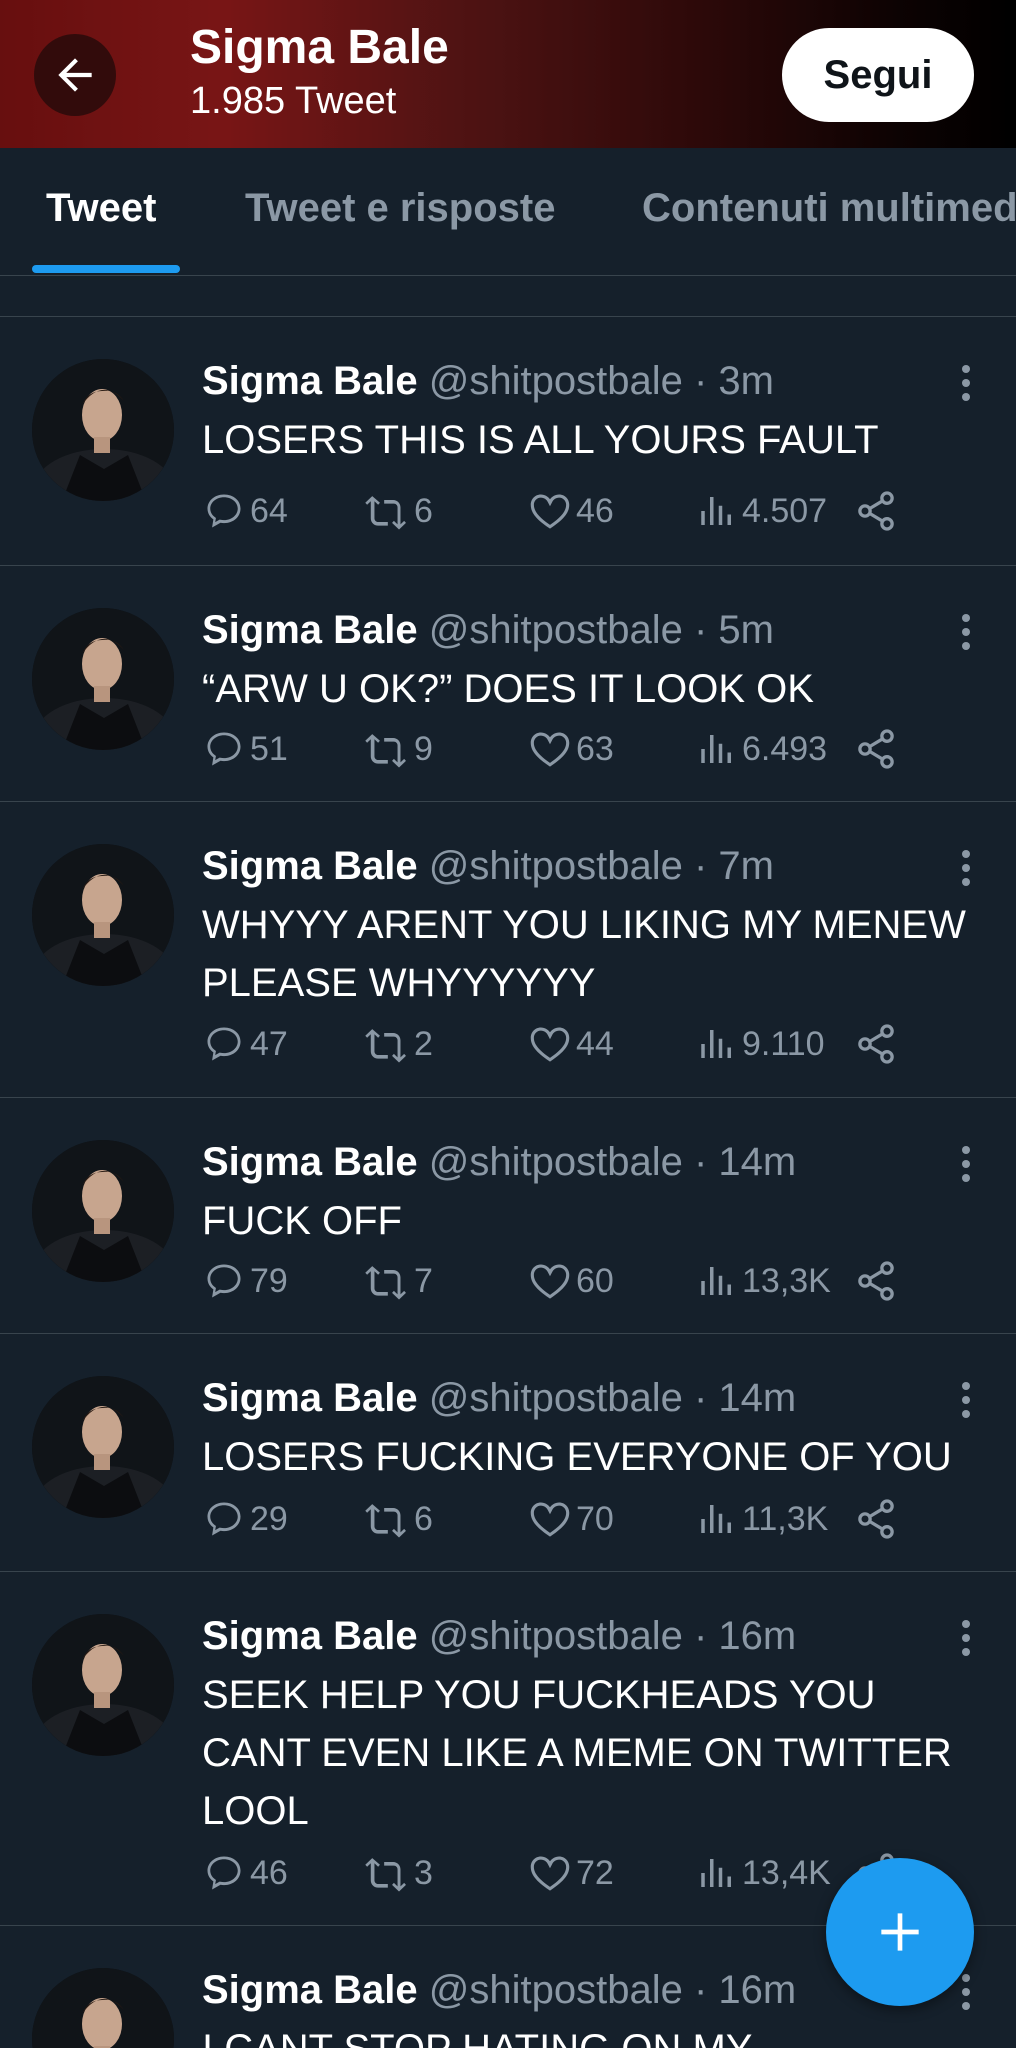 The height and width of the screenshot is (2048, 1016). What do you see at coordinates (900, 1932) in the screenshot?
I see `compose-tweet-button` at bounding box center [900, 1932].